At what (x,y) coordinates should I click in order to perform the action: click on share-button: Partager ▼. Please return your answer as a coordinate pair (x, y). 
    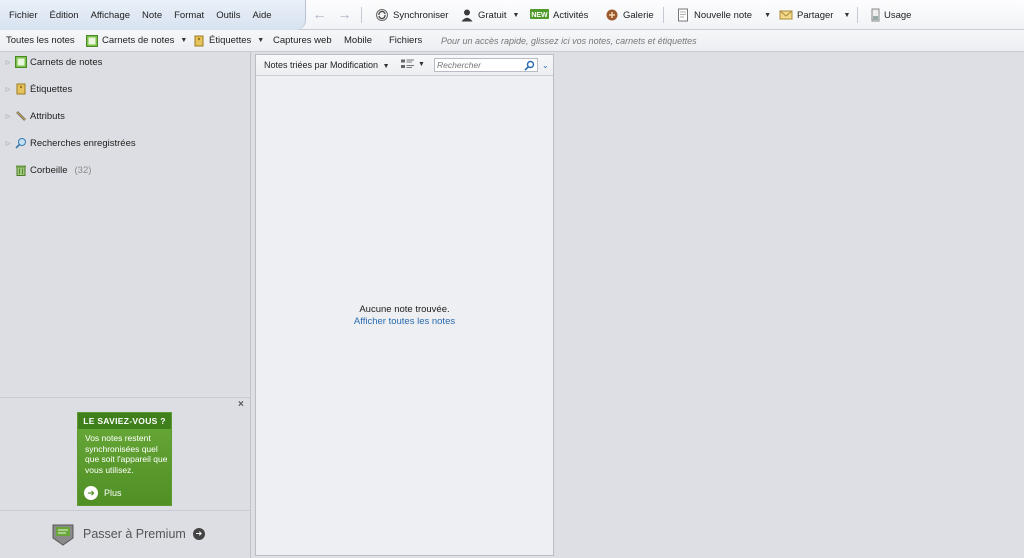
    Looking at the image, I should click on (814, 15).